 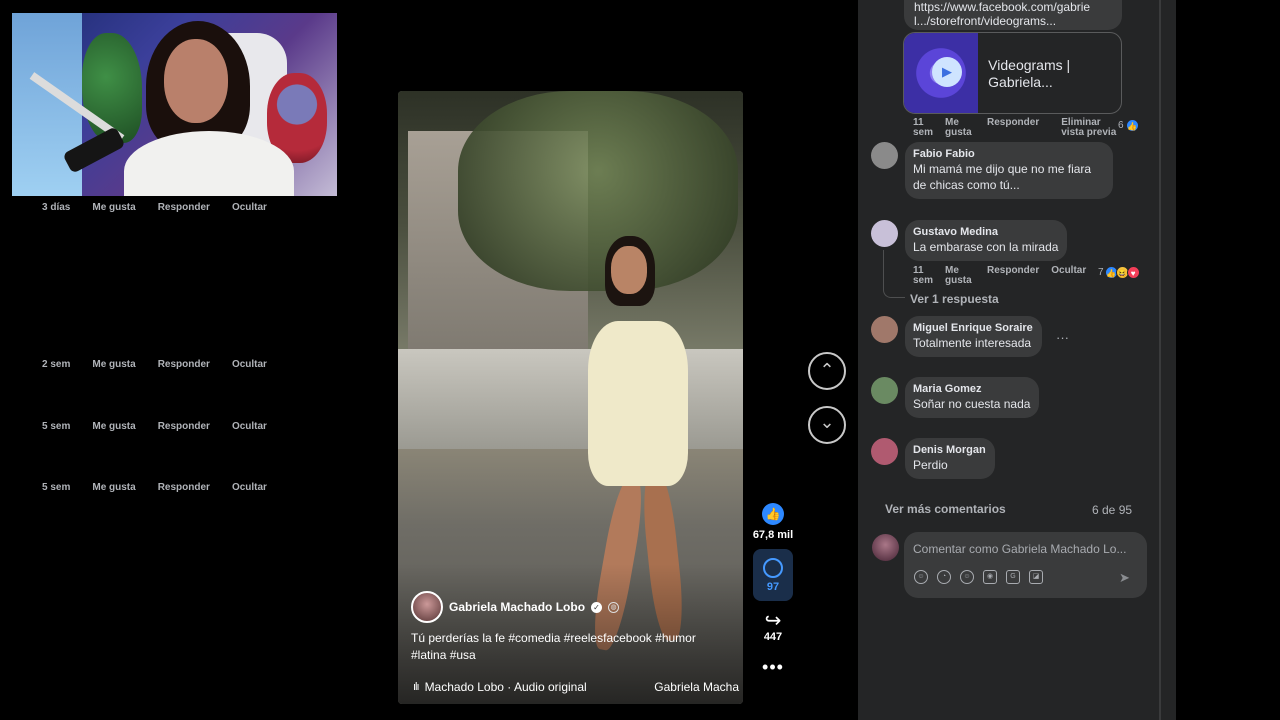 I want to click on audio-info: ılı Machado Lobo · Audio original, so click(x=500, y=687).